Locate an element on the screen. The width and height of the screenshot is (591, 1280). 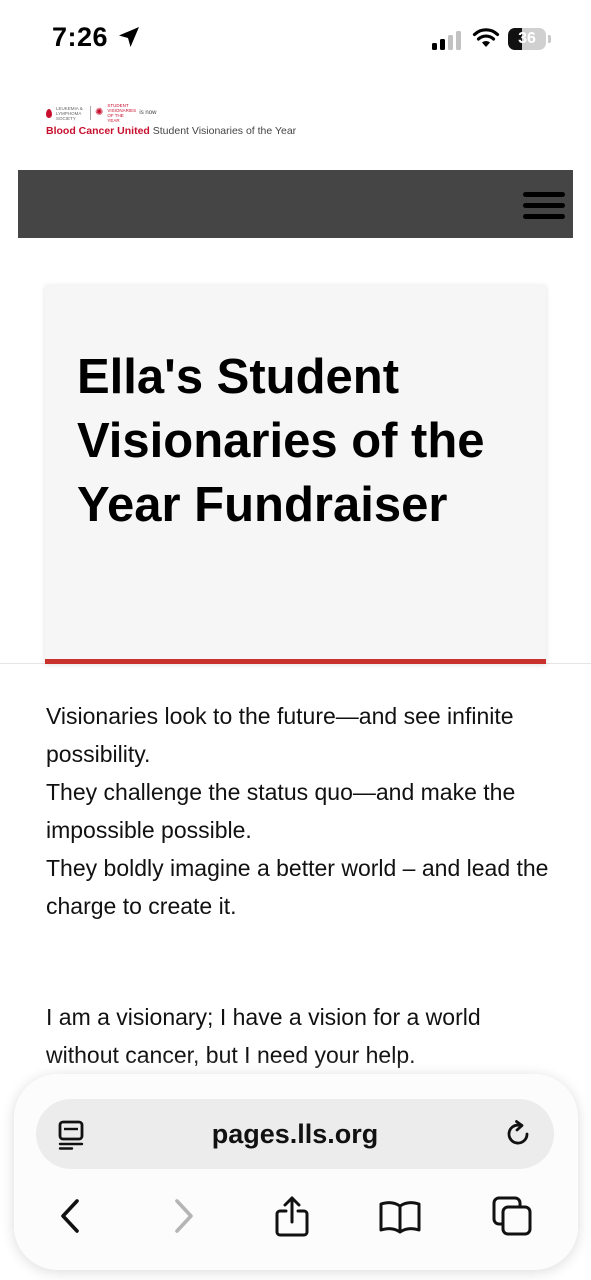
share-icon is located at coordinates (292, 1216).